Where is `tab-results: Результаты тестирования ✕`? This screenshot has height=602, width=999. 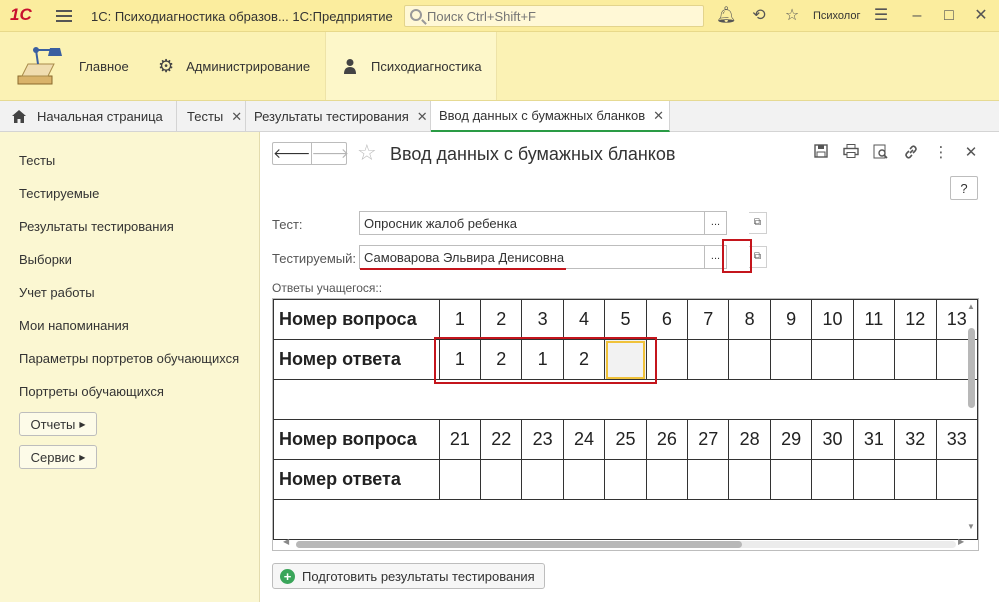
tab-results: Результаты тестирования ✕ is located at coordinates (338, 116).